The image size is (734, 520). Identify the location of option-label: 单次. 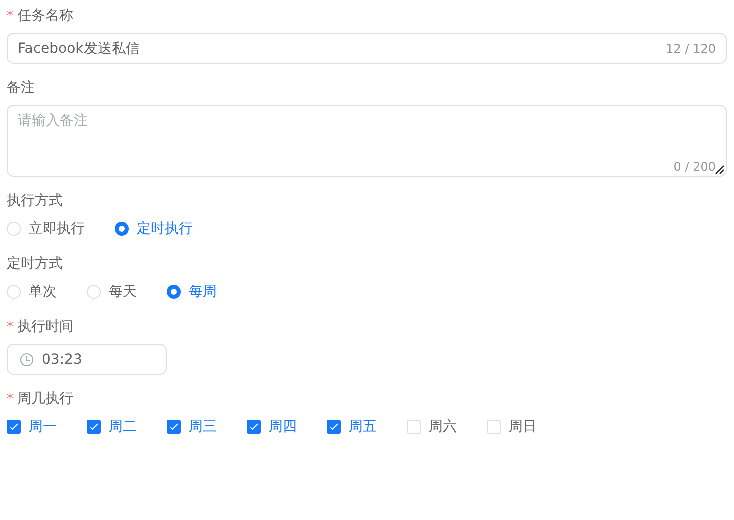
(43, 292).